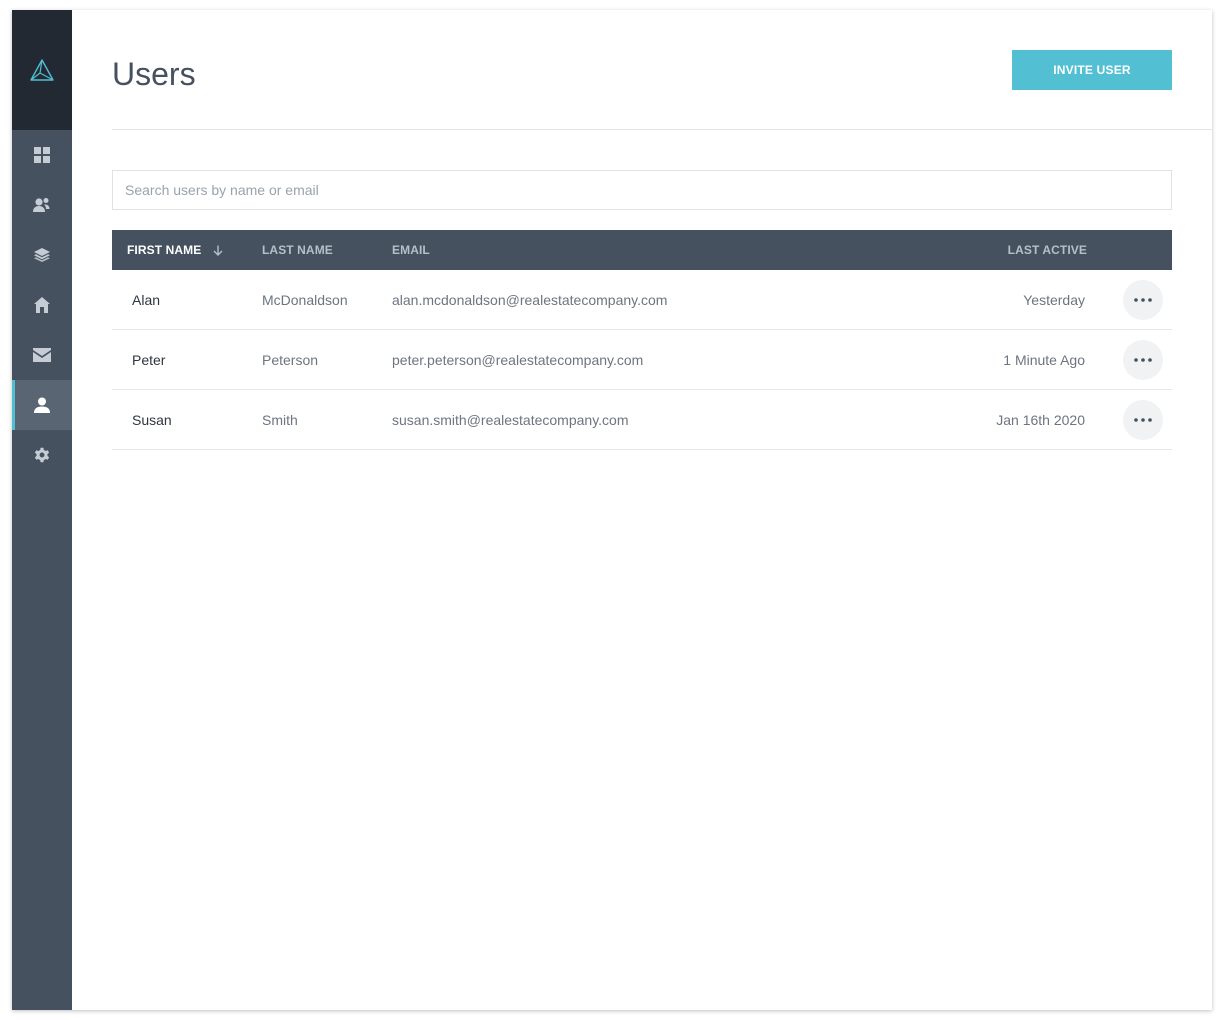 The image size is (1224, 1020). I want to click on sidebar-item-contacts, so click(42, 205).